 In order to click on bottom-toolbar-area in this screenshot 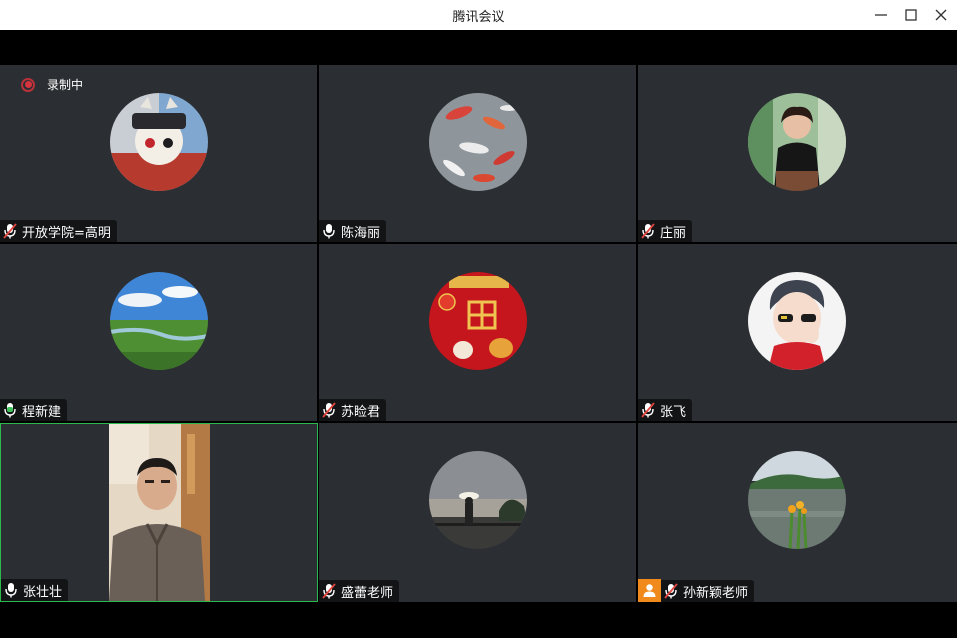, I will do `click(478, 620)`.